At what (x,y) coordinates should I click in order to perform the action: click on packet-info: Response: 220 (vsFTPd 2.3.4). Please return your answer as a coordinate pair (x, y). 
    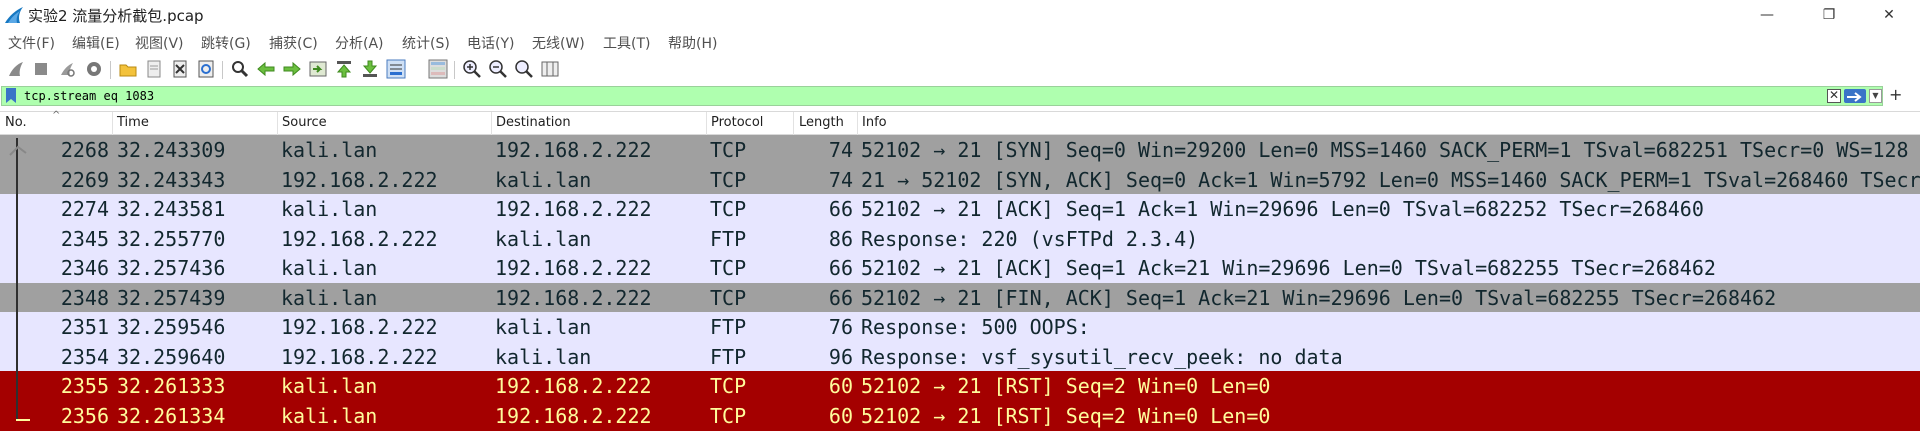
    Looking at the image, I should click on (1030, 238).